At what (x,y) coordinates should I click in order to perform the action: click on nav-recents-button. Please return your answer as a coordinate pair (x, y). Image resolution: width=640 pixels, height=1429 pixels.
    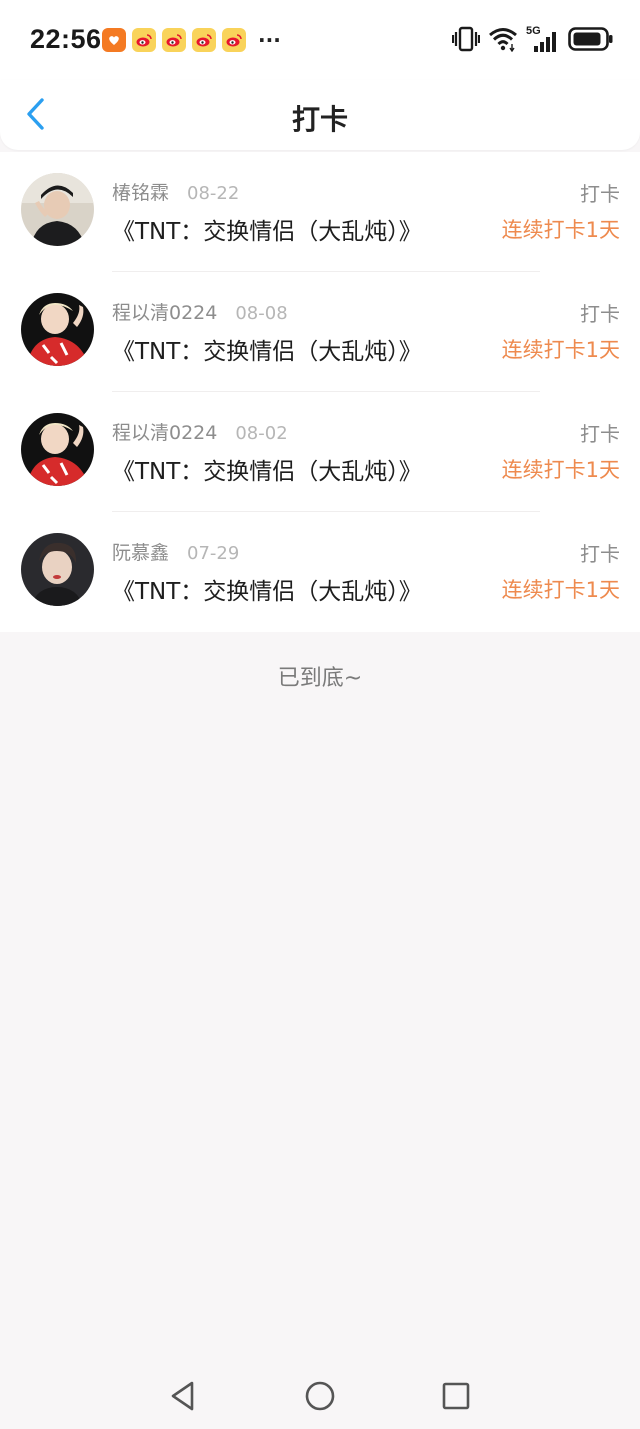
    Looking at the image, I should click on (456, 1396).